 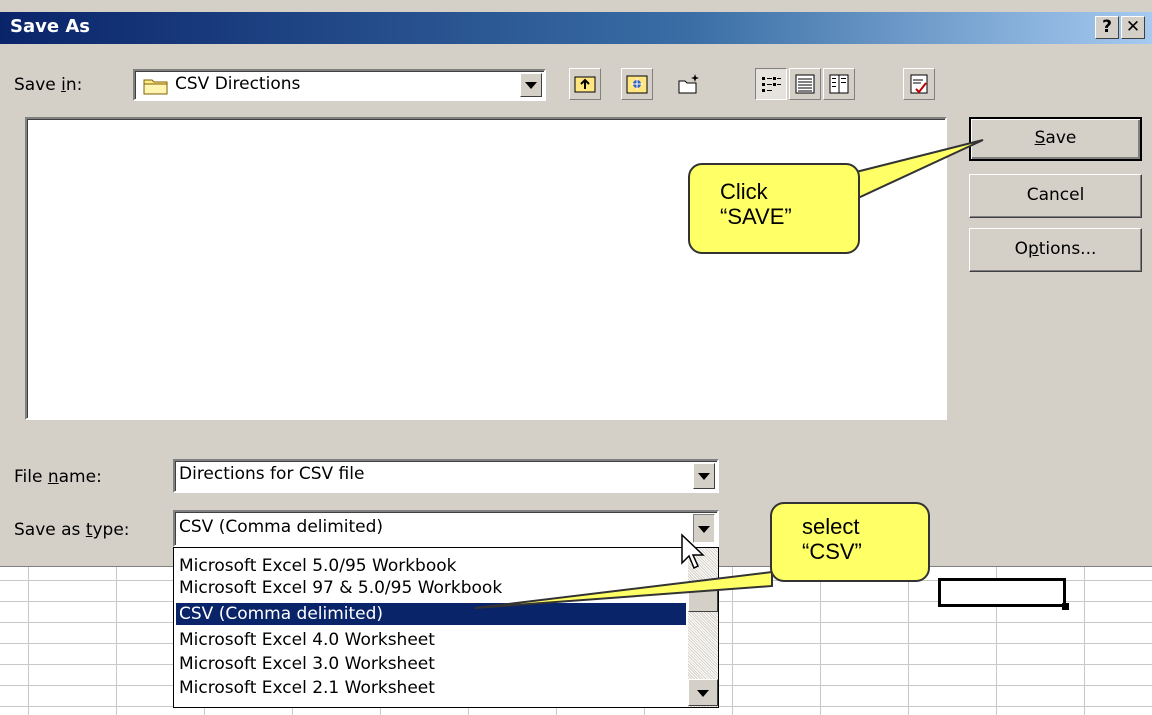 I want to click on save-callout: Click “SAVE”, so click(x=774, y=208).